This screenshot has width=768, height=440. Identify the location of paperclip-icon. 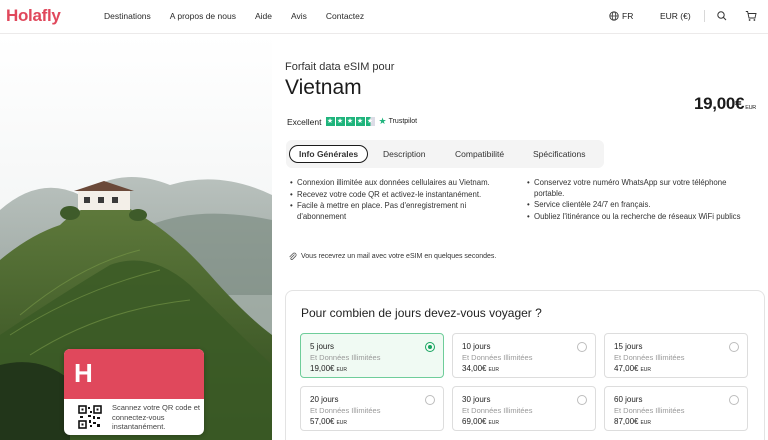
(293, 256).